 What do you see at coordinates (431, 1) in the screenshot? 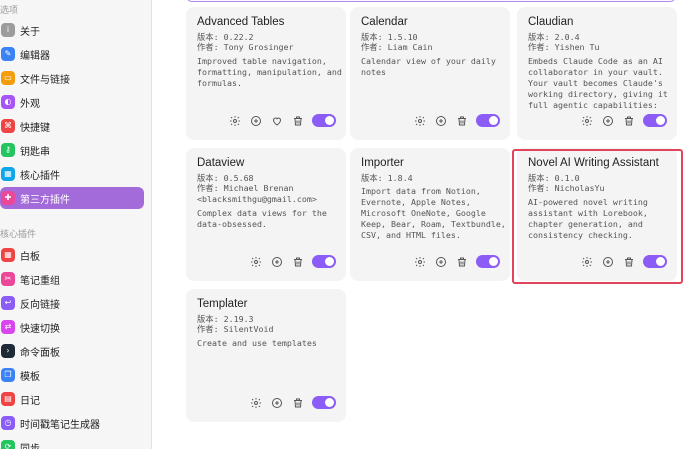
I see `search-bar-edge` at bounding box center [431, 1].